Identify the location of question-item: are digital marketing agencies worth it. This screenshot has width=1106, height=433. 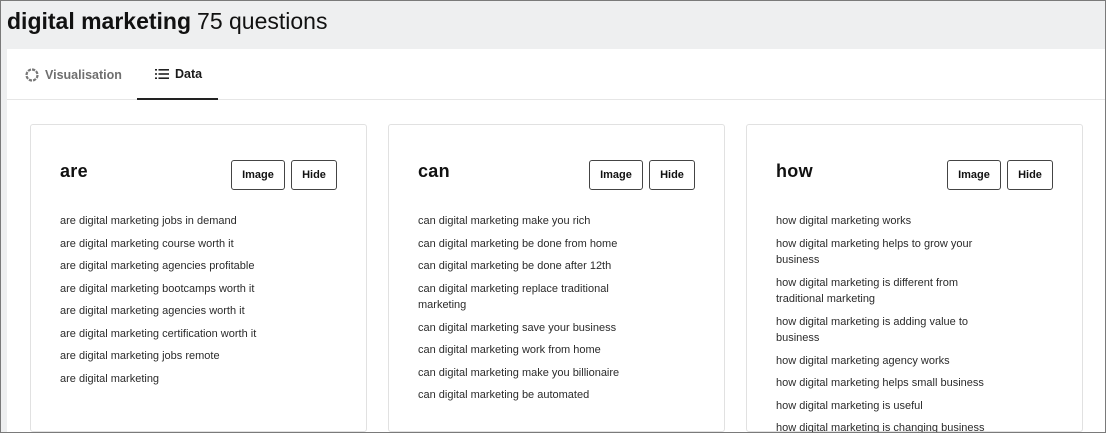
(176, 311).